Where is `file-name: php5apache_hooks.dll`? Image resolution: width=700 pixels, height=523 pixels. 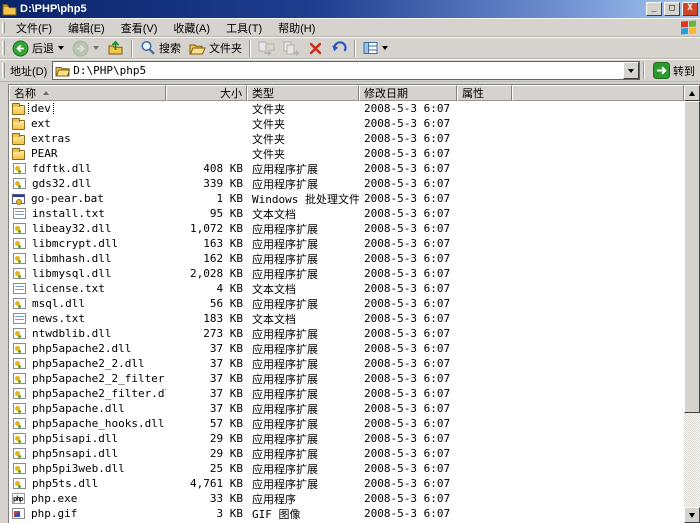 file-name: php5apache_hooks.dll is located at coordinates (98, 423).